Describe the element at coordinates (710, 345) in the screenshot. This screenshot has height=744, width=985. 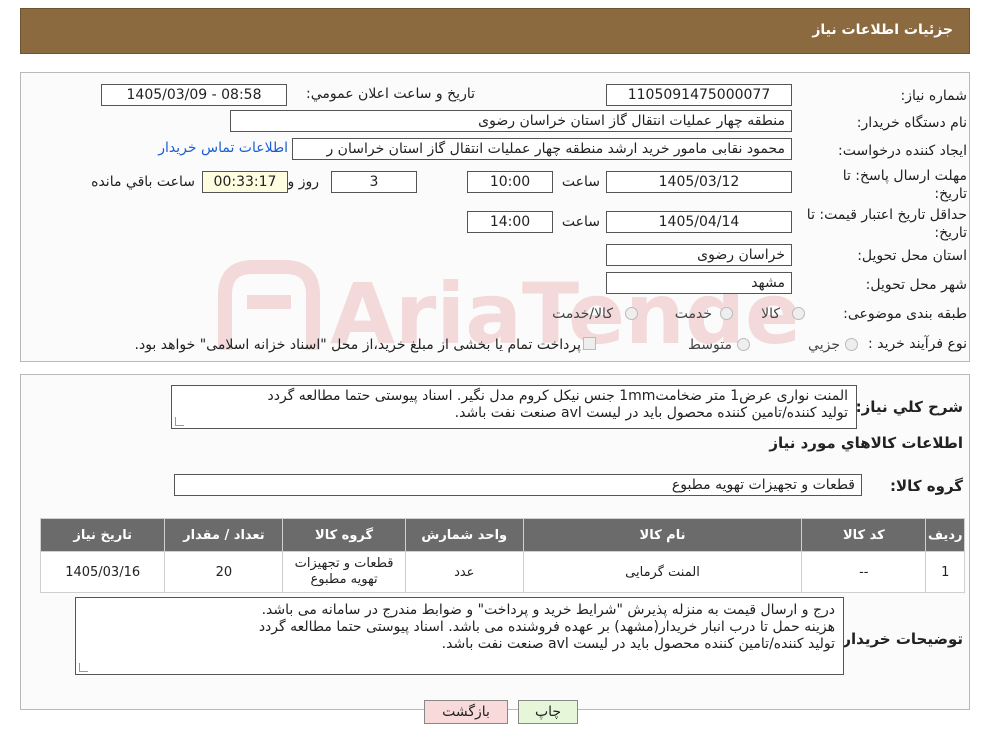
I see `process-medium-label: متوسط` at that location.